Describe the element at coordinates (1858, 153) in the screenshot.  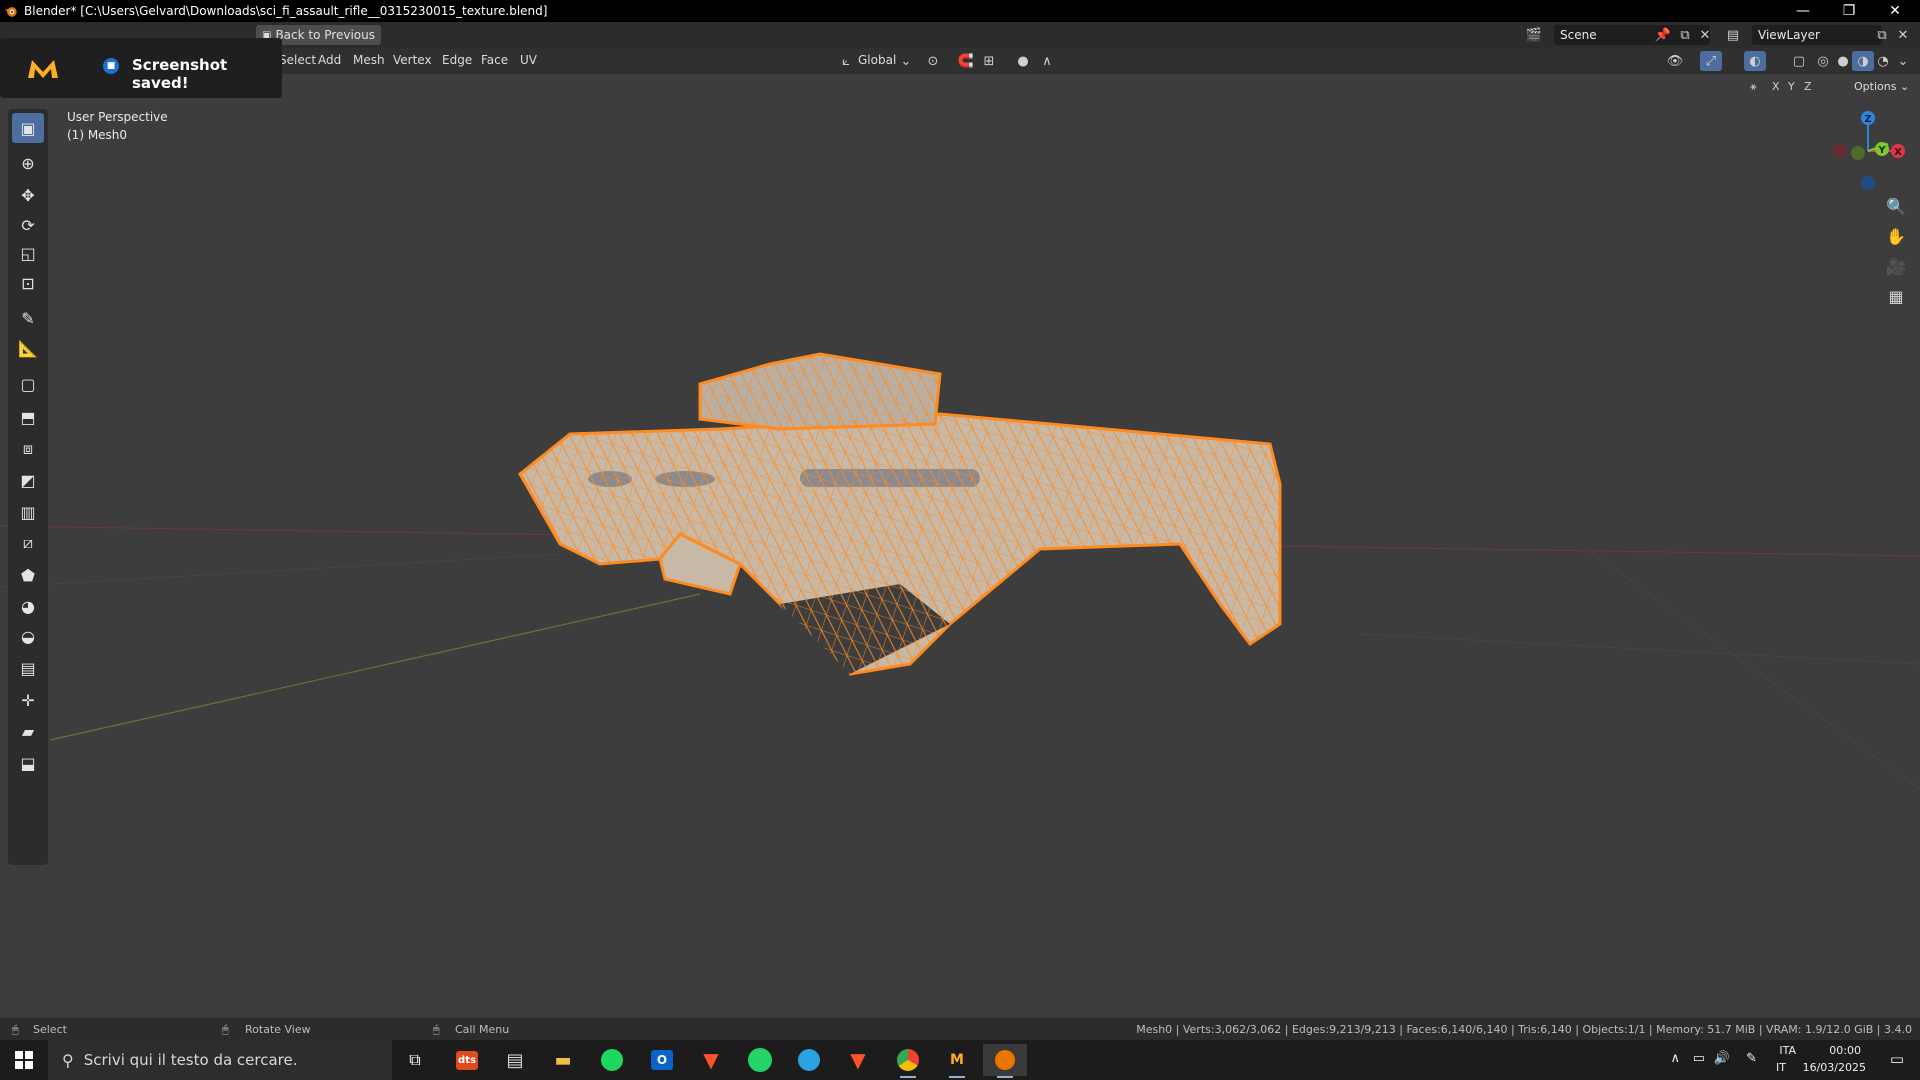
I see `neg-y-handle` at that location.